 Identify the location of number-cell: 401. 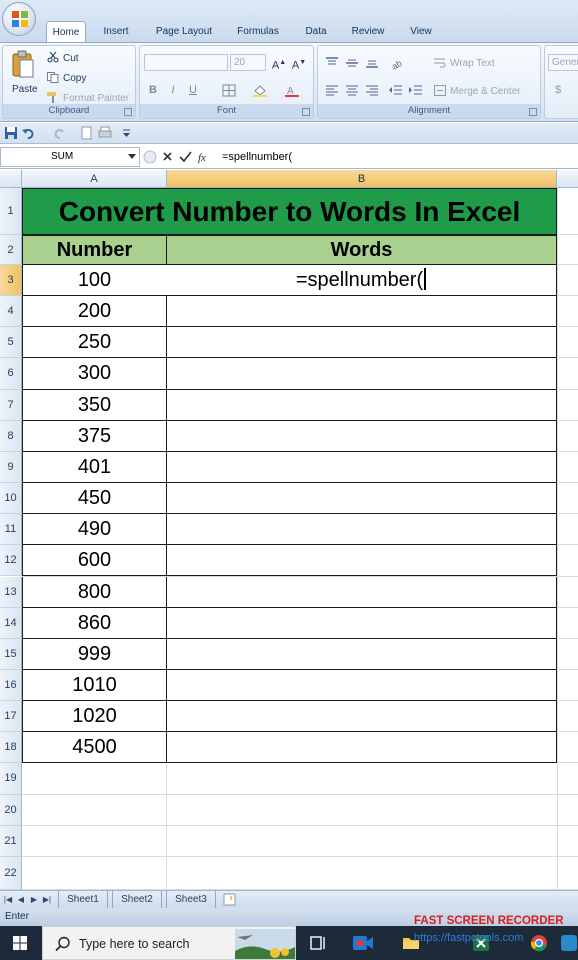
(94, 467).